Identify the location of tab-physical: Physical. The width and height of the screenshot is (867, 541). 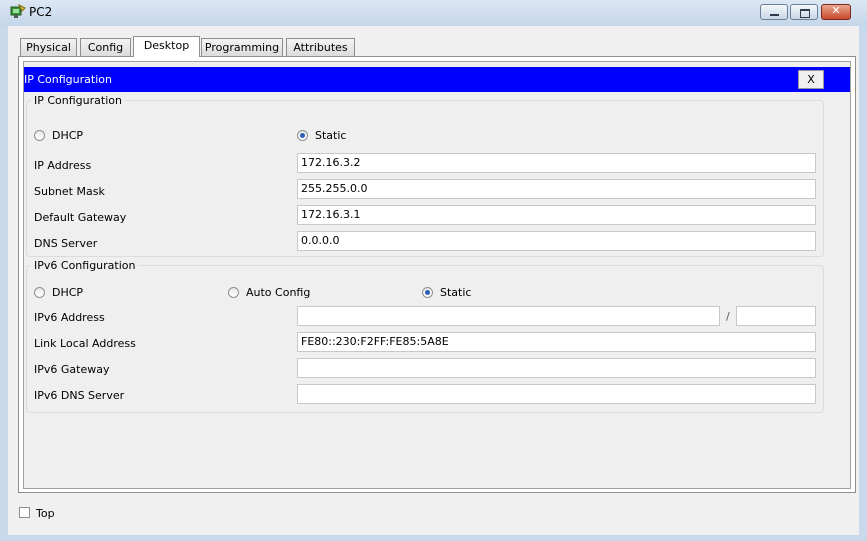
(48, 47).